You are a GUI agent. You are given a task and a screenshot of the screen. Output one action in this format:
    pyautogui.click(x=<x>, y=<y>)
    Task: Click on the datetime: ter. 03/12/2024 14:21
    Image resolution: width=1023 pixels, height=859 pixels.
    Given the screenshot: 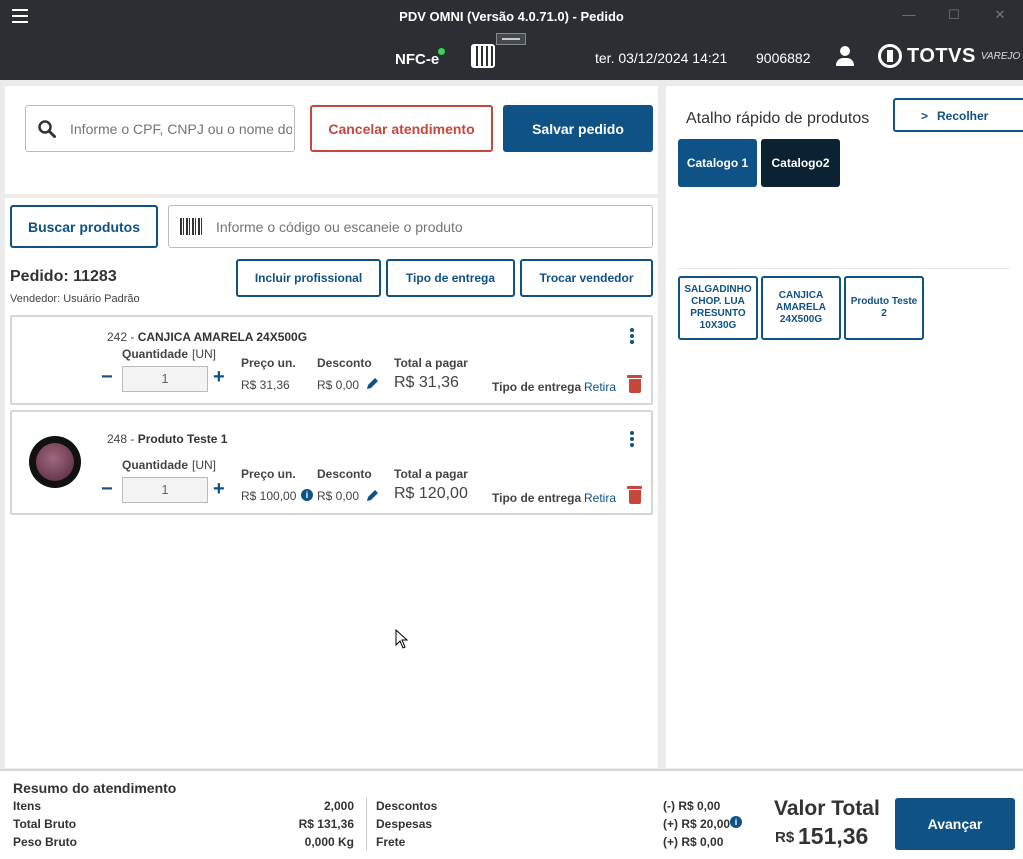 What is the action you would take?
    pyautogui.click(x=661, y=58)
    